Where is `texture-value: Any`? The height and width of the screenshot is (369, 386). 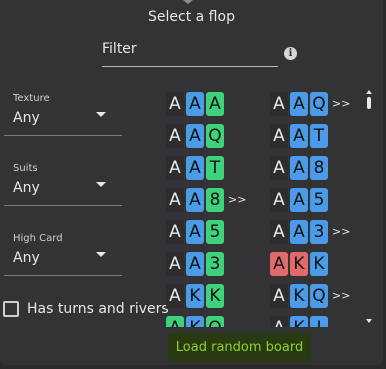
texture-value: Any is located at coordinates (26, 118).